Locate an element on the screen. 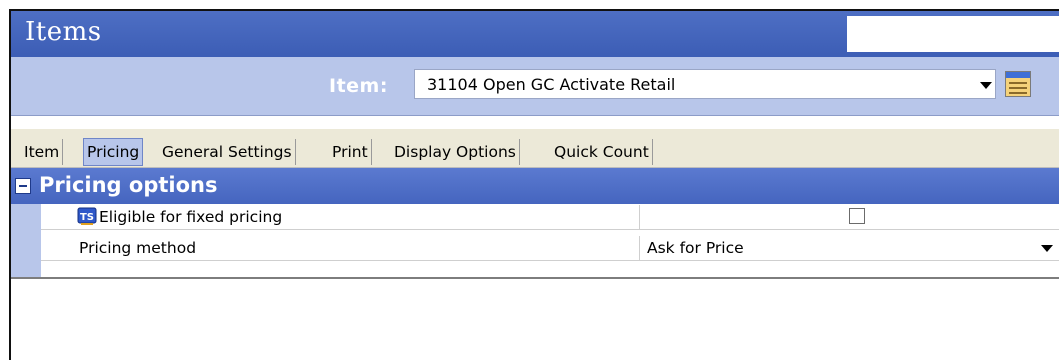  tab-item: Item is located at coordinates (42, 152).